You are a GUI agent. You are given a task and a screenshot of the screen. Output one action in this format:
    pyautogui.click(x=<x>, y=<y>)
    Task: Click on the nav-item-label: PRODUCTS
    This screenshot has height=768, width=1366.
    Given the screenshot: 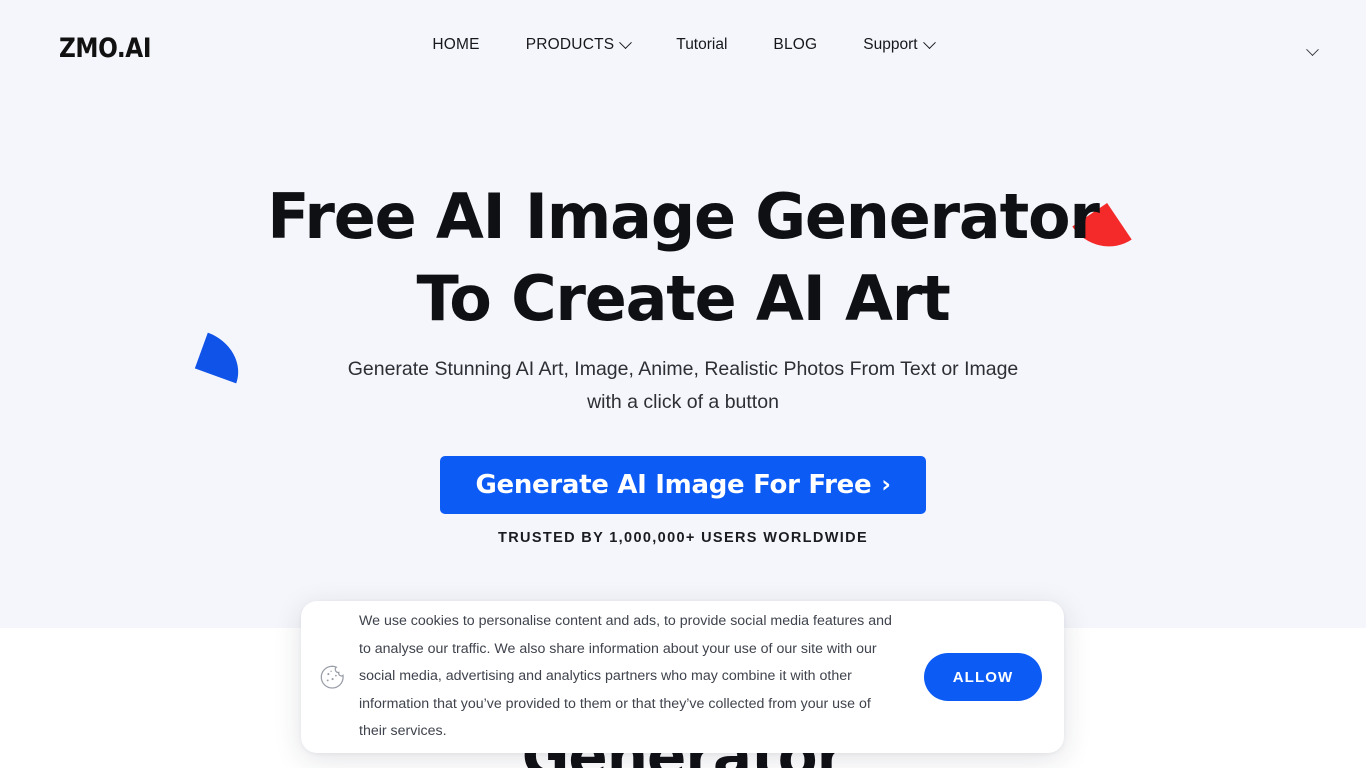 What is the action you would take?
    pyautogui.click(x=570, y=44)
    